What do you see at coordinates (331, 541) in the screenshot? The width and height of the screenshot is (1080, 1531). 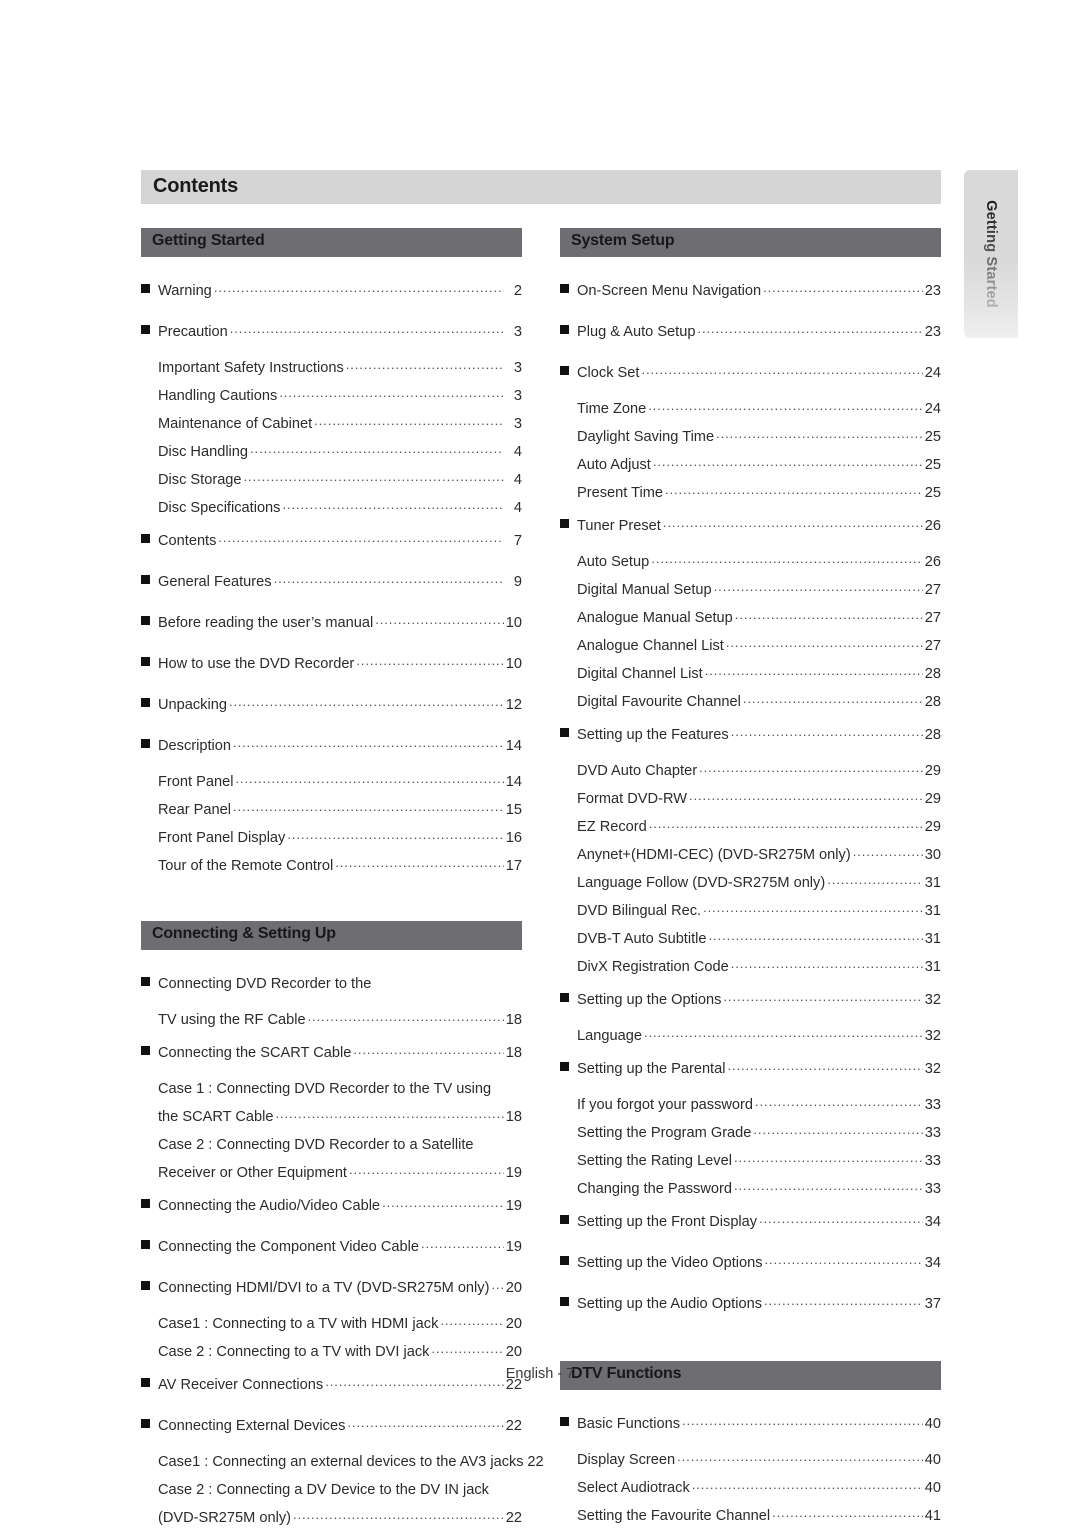 I see `toc-entry: Contents 7` at bounding box center [331, 541].